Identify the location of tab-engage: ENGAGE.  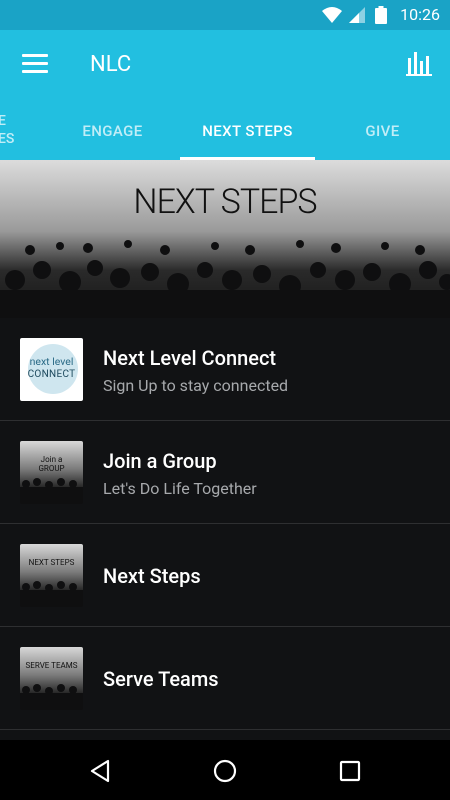
(112, 131).